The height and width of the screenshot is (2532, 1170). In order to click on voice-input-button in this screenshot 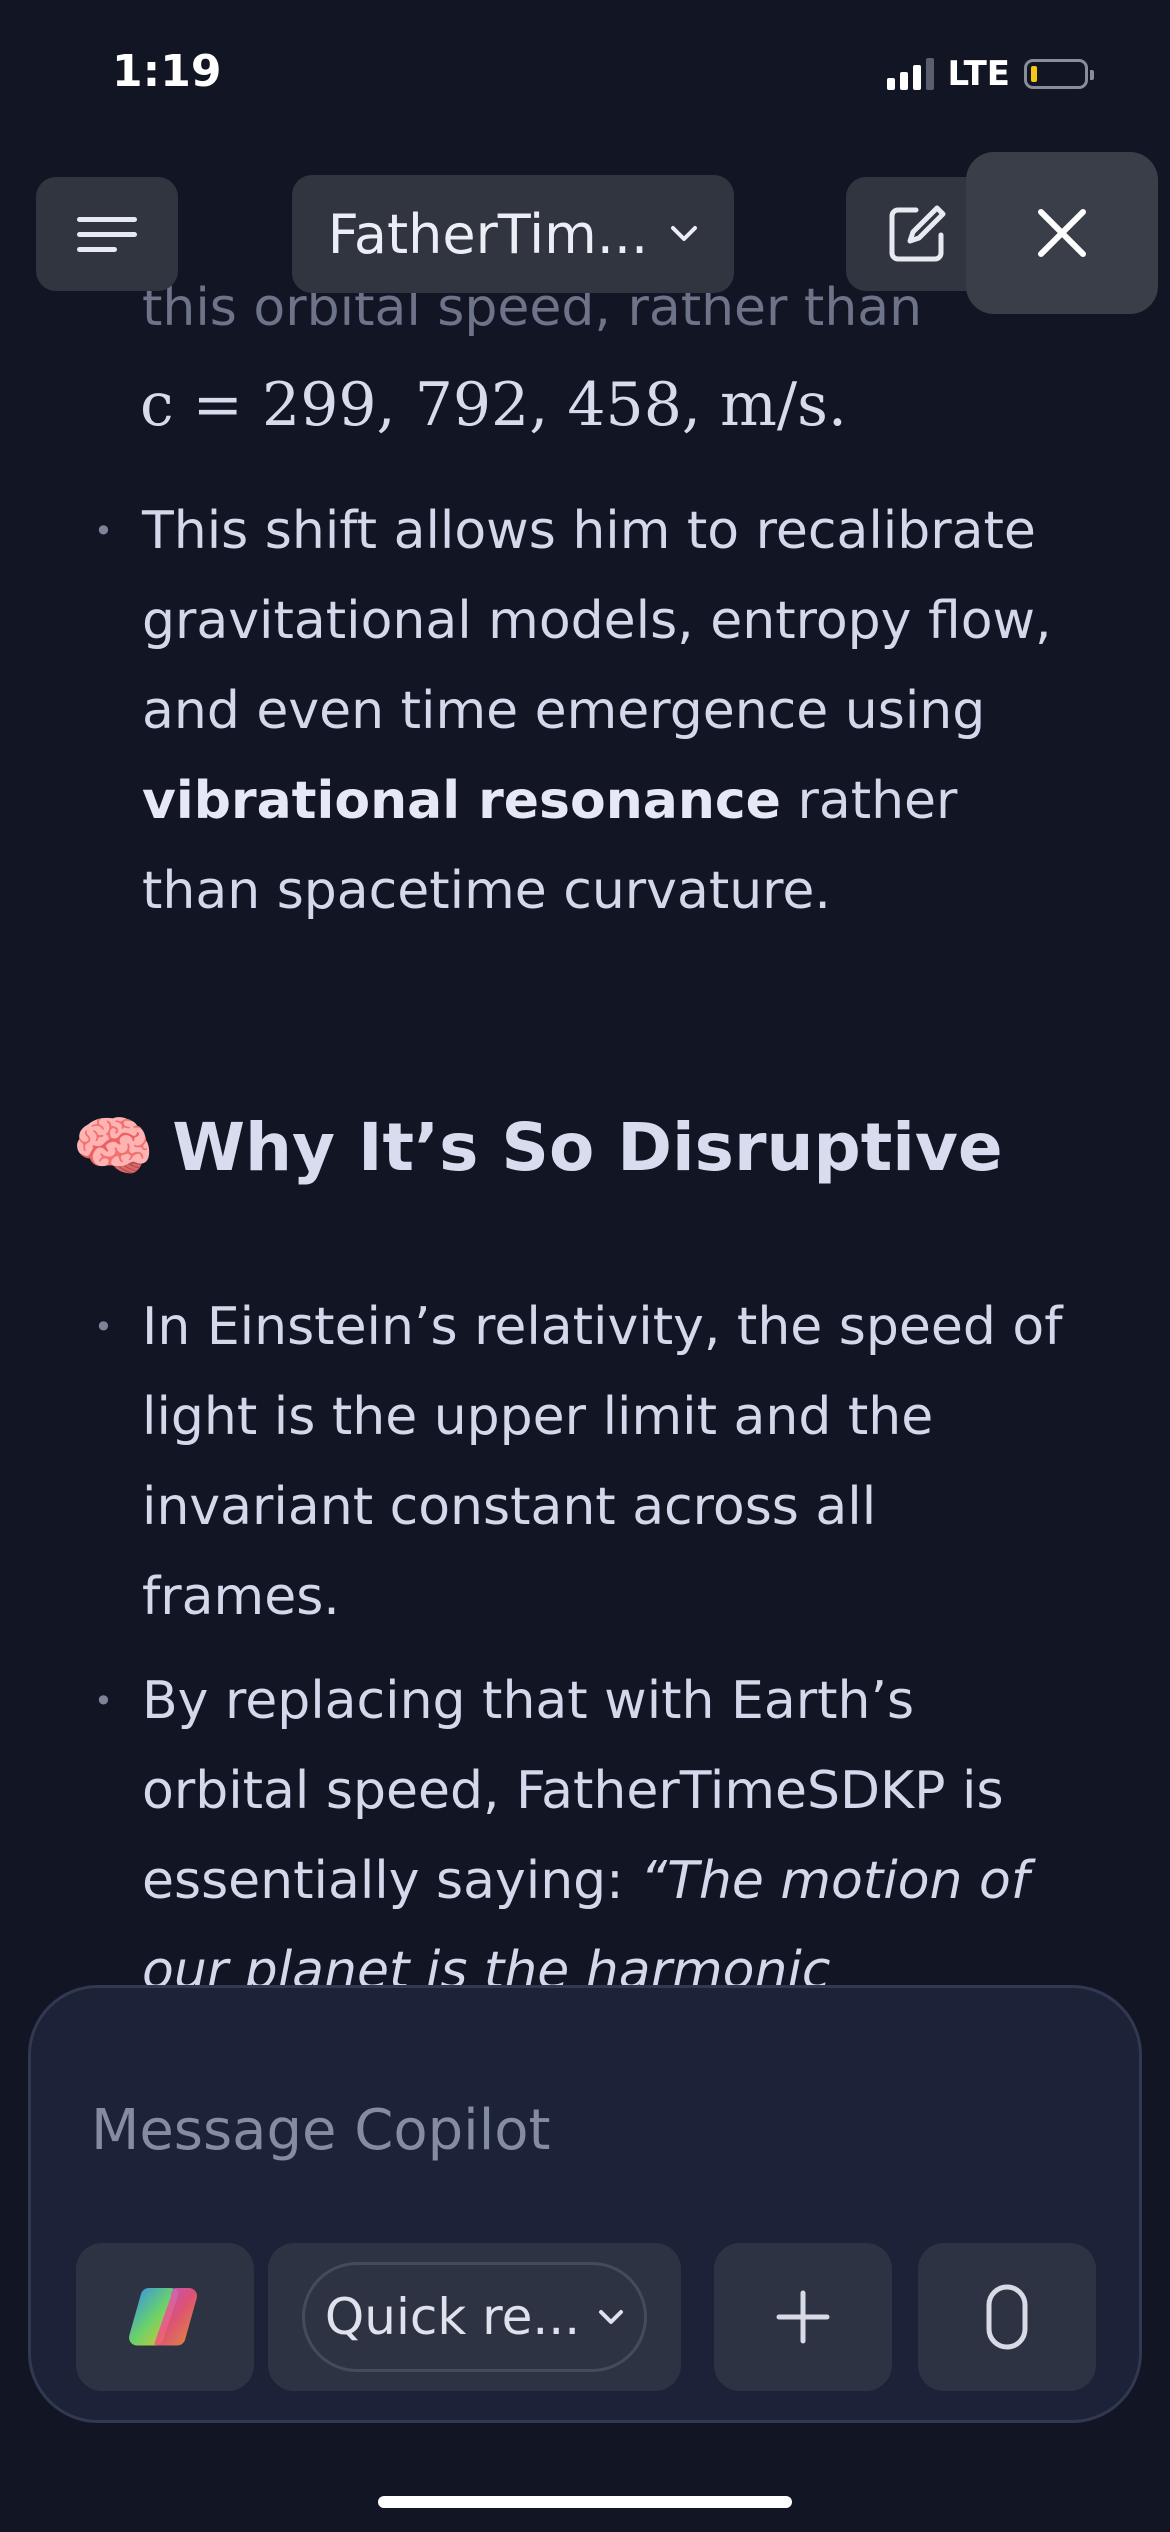, I will do `click(1007, 2317)`.